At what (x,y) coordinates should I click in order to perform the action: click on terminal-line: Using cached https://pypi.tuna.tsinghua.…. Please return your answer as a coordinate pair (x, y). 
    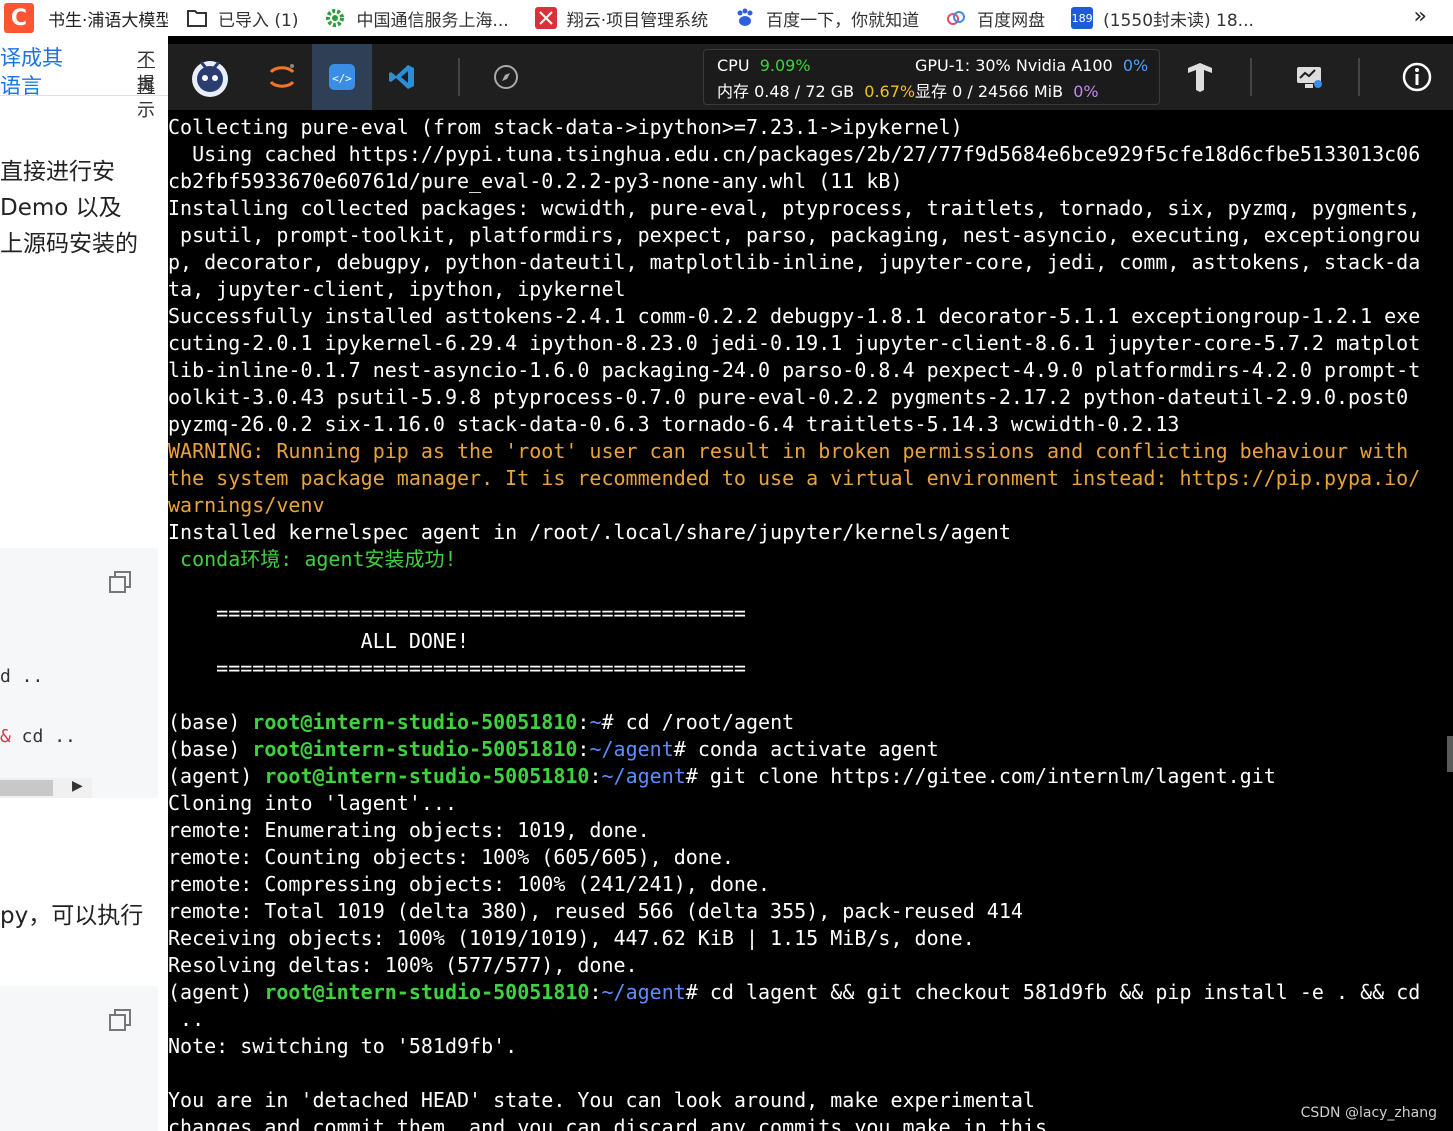
    Looking at the image, I should click on (794, 154).